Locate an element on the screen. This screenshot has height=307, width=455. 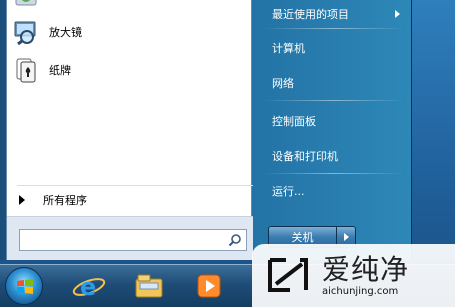
all-programs-button: 所有程序 is located at coordinates (134, 200).